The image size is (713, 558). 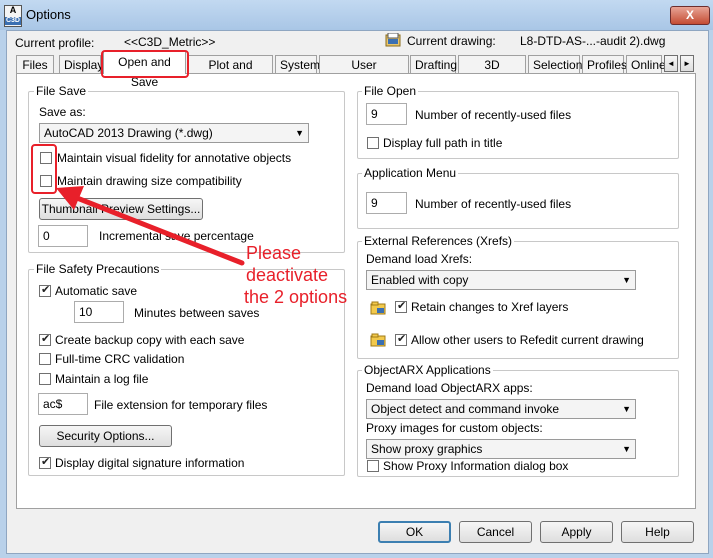 What do you see at coordinates (287, 275) in the screenshot?
I see `annotation-line-2: deactivate` at bounding box center [287, 275].